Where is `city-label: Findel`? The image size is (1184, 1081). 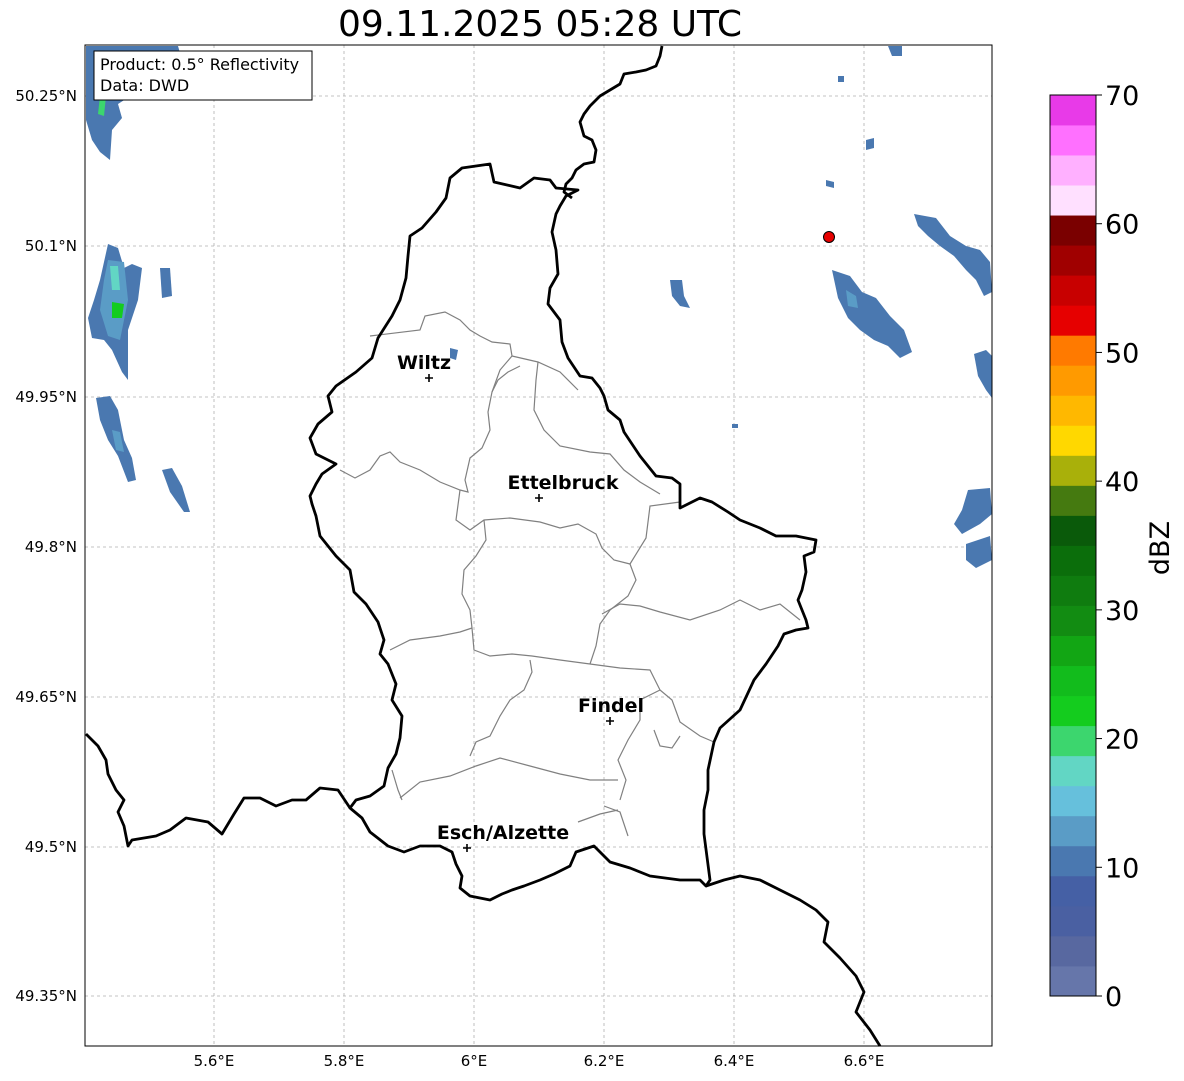 city-label: Findel is located at coordinates (611, 706).